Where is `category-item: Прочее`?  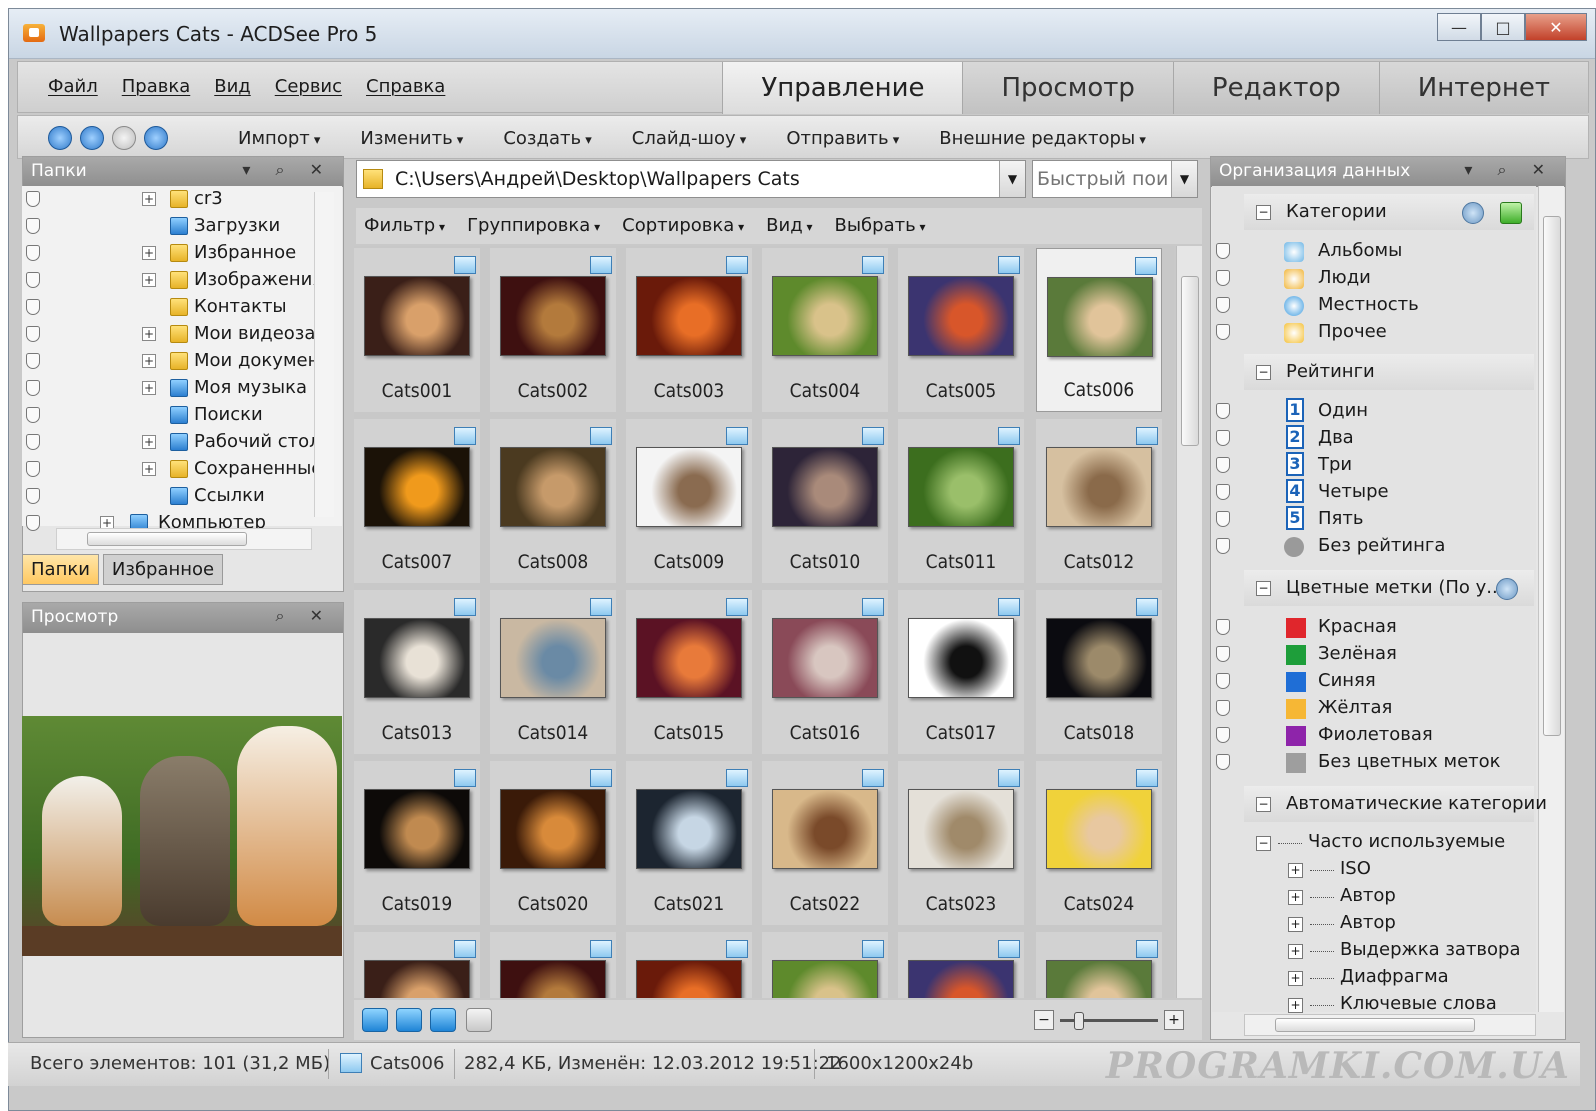
category-item: Прочее is located at coordinates (1372, 332).